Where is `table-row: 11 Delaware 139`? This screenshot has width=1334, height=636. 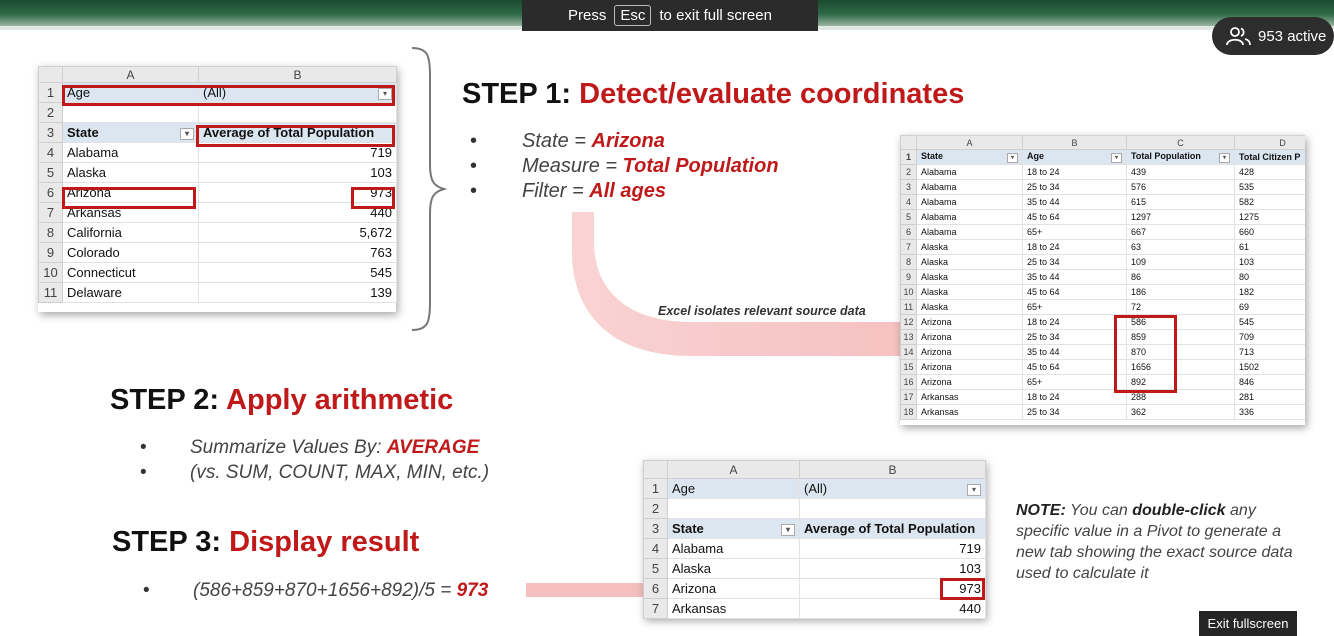 table-row: 11 Delaware 139 is located at coordinates (217, 292).